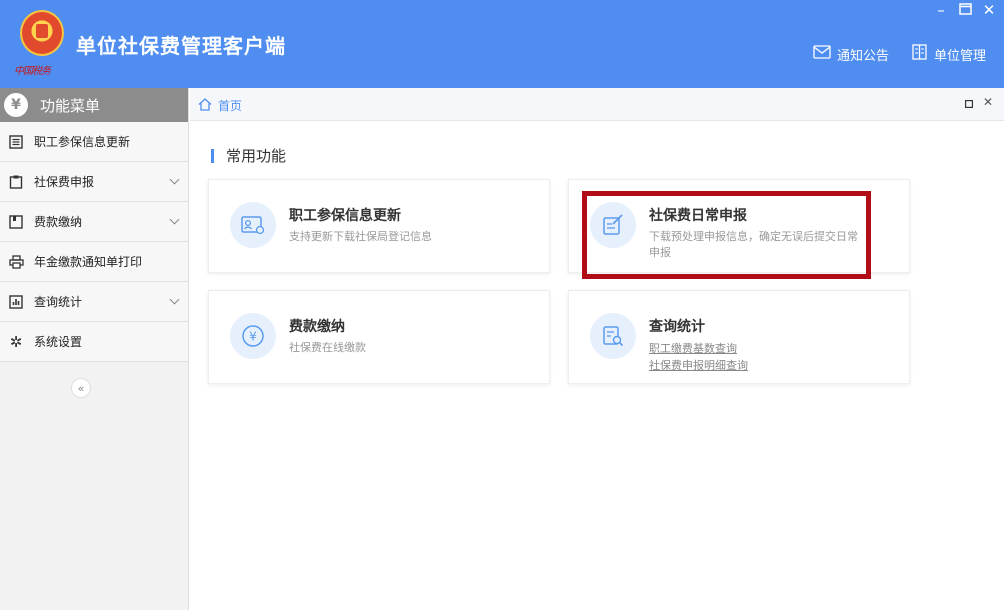  What do you see at coordinates (64, 182) in the screenshot?
I see `sidebar-item-label: 社保费申报` at bounding box center [64, 182].